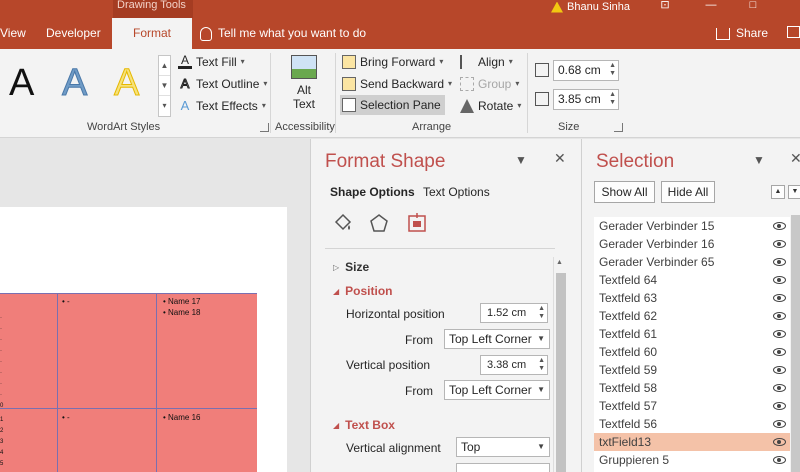  What do you see at coordinates (778, 192) in the screenshot?
I see `bring-forward-icon: ▲` at bounding box center [778, 192].